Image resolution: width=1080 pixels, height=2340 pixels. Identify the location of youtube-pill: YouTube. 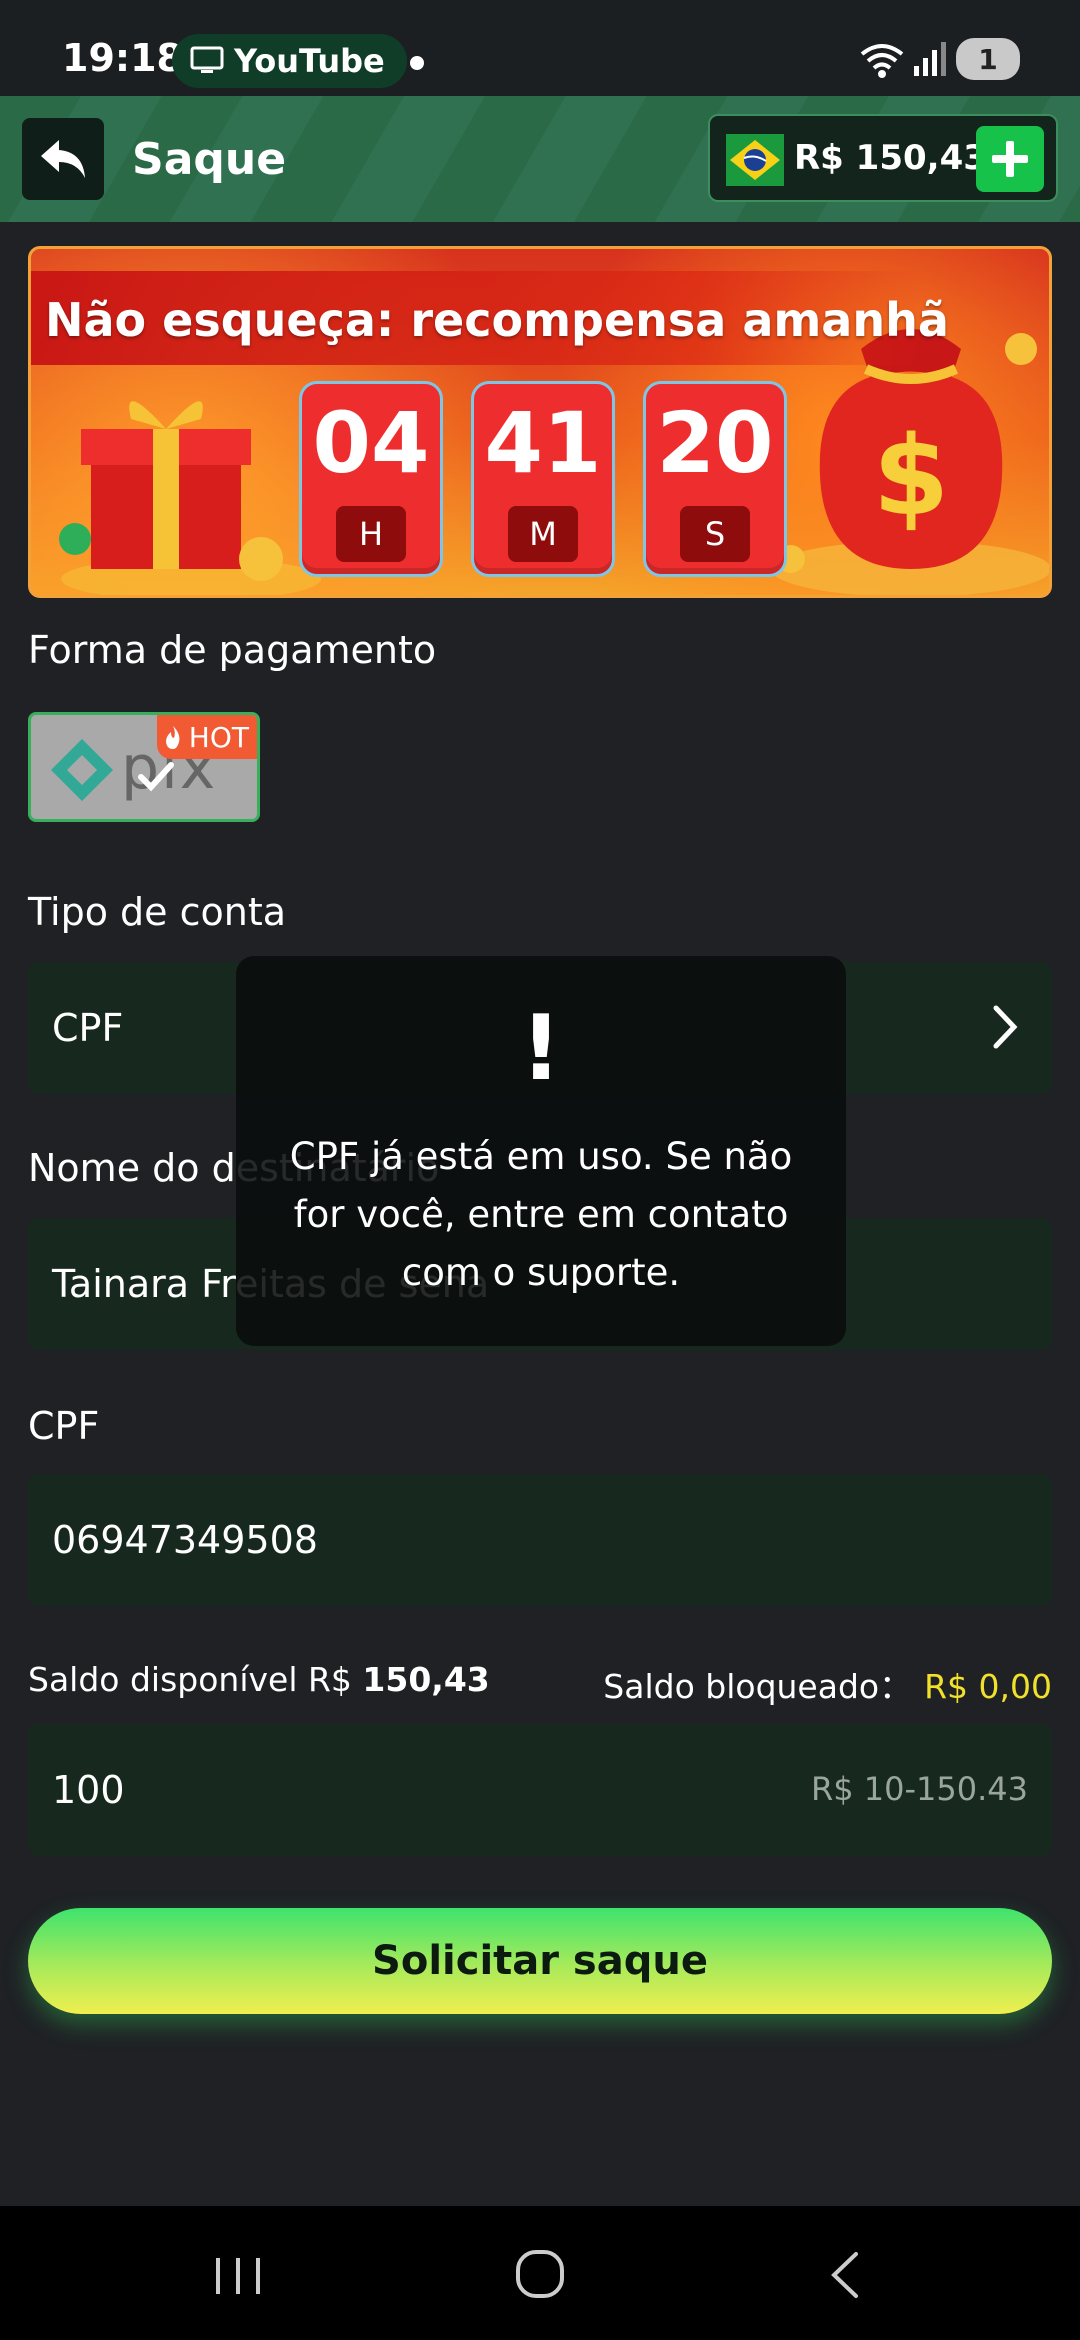
(289, 61).